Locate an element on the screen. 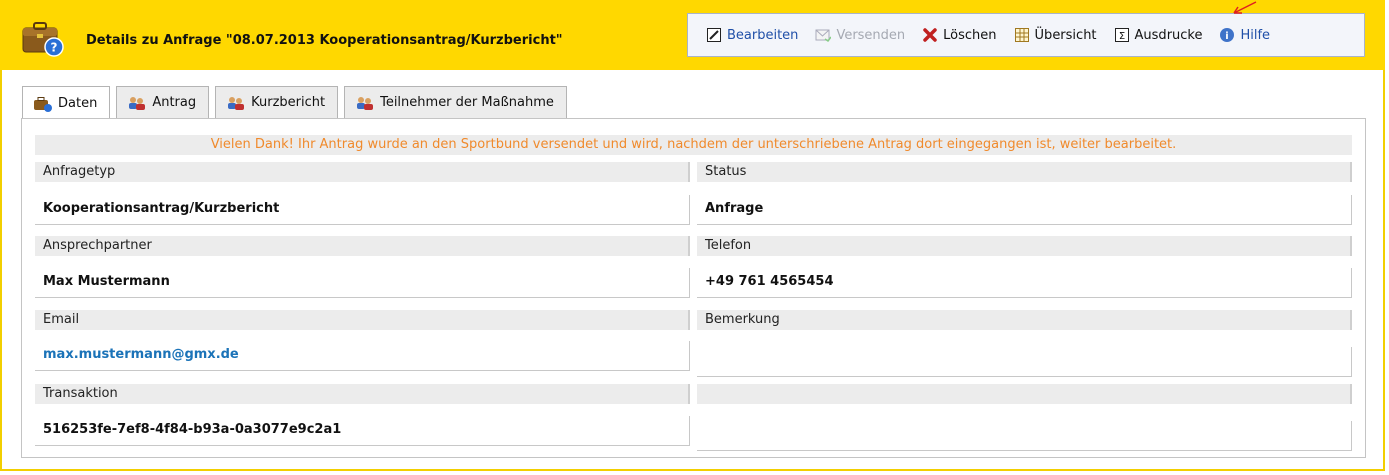 Image resolution: width=1389 pixels, height=475 pixels. overview-label: Übersicht is located at coordinates (1065, 35).